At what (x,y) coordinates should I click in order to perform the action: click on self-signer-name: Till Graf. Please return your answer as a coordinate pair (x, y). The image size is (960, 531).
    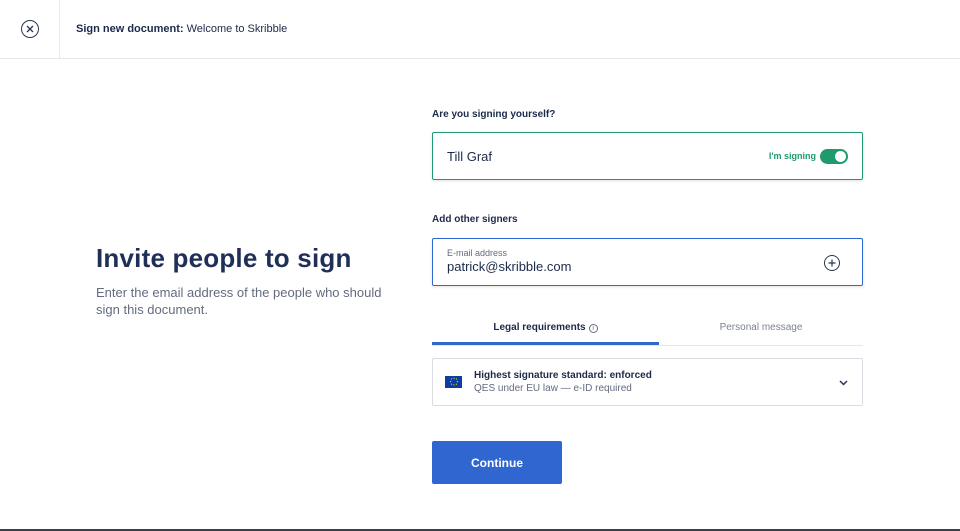
    Looking at the image, I should click on (470, 156).